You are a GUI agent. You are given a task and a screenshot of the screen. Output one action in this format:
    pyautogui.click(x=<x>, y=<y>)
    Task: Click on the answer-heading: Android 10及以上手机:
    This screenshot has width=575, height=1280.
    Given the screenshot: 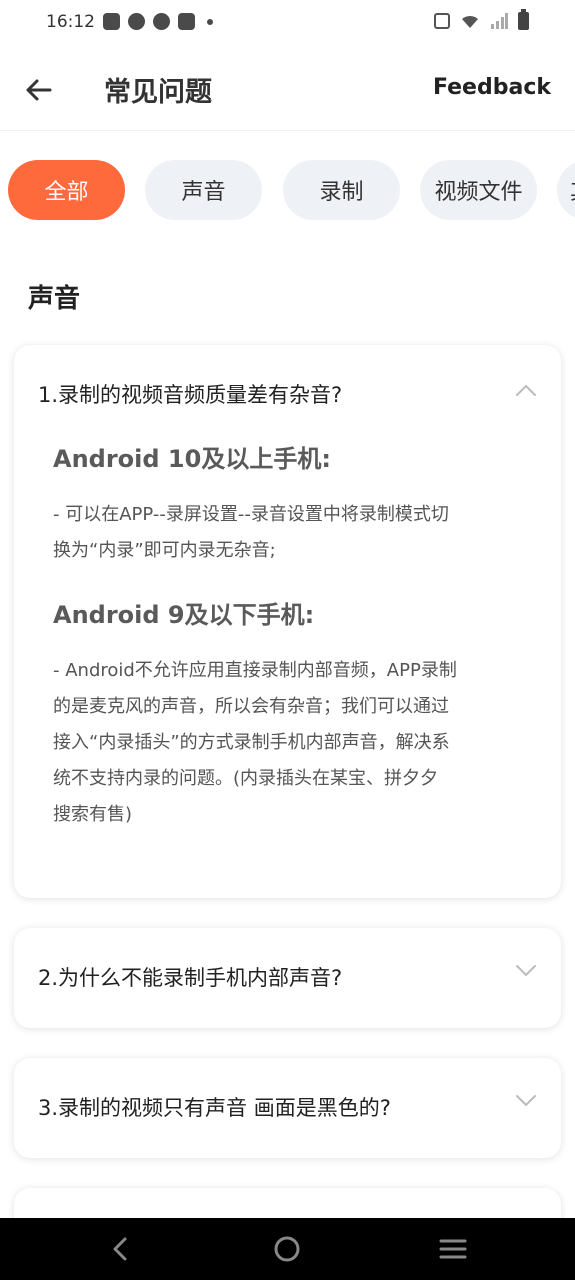 What is the action you would take?
    pyautogui.click(x=192, y=459)
    